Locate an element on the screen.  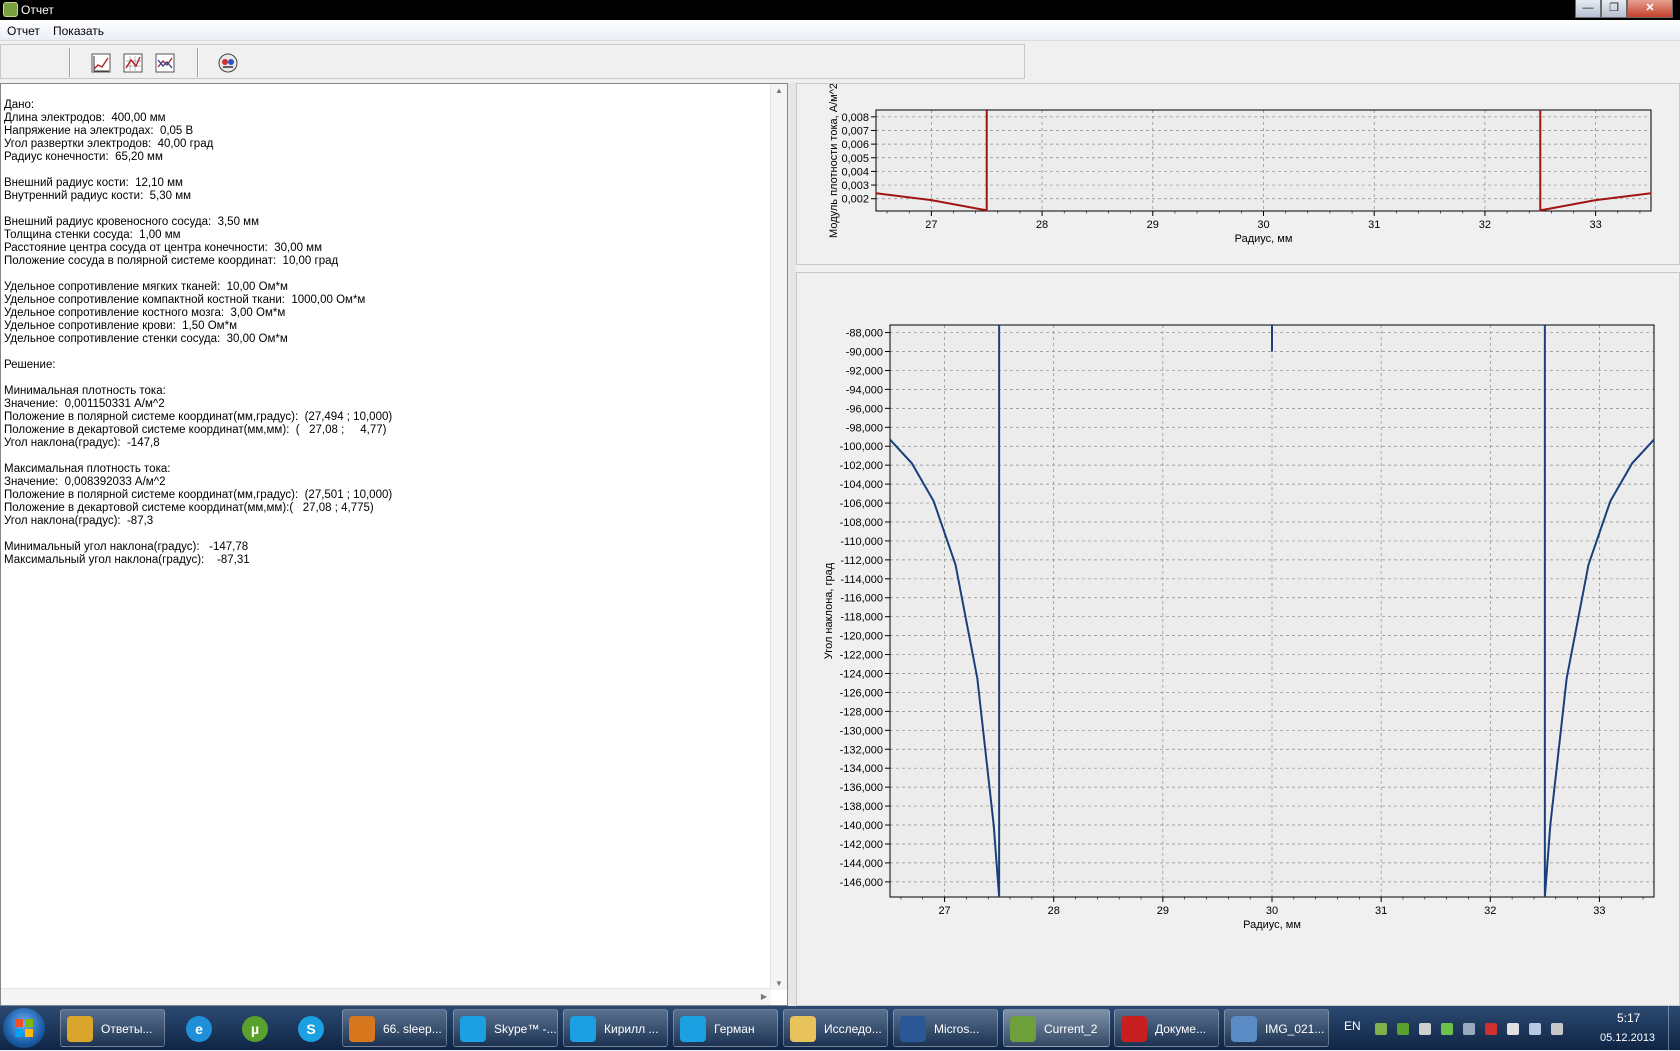
y-tick-label: -100,000 is located at coordinates (861, 447).